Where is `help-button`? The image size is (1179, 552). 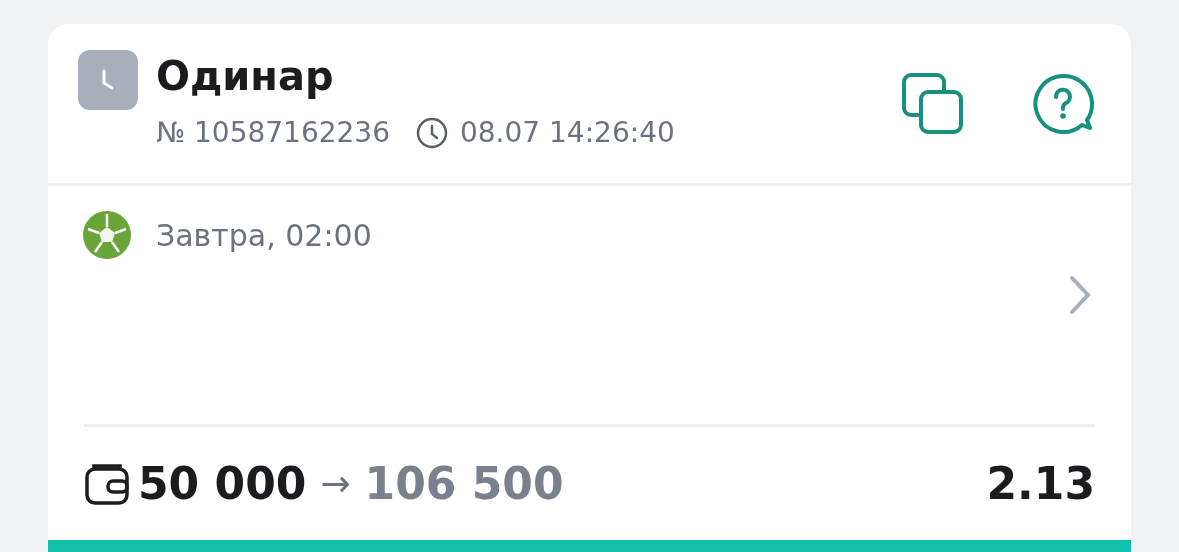
help-button is located at coordinates (1063, 104).